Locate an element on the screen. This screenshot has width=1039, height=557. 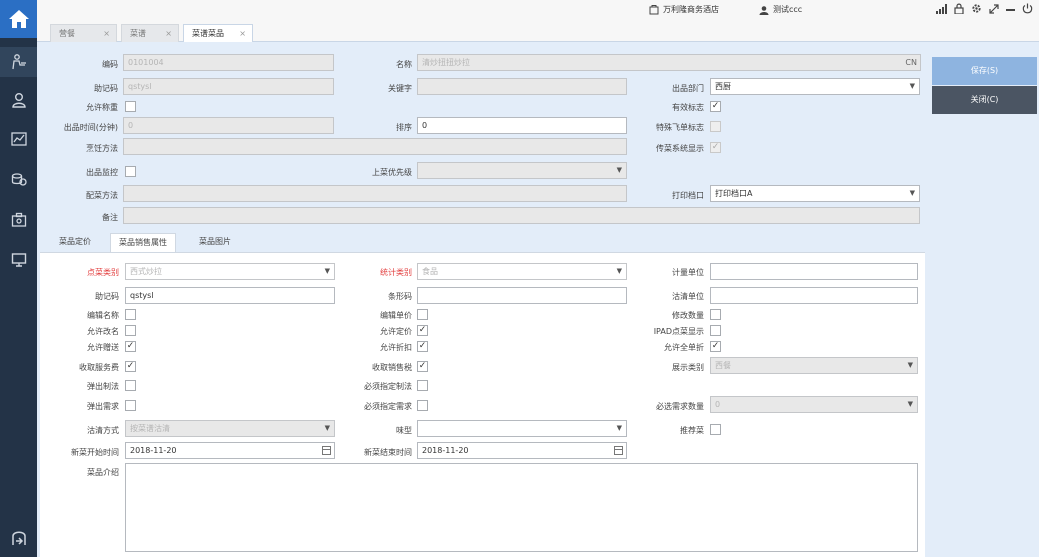
home-icon is located at coordinates (18, 19).